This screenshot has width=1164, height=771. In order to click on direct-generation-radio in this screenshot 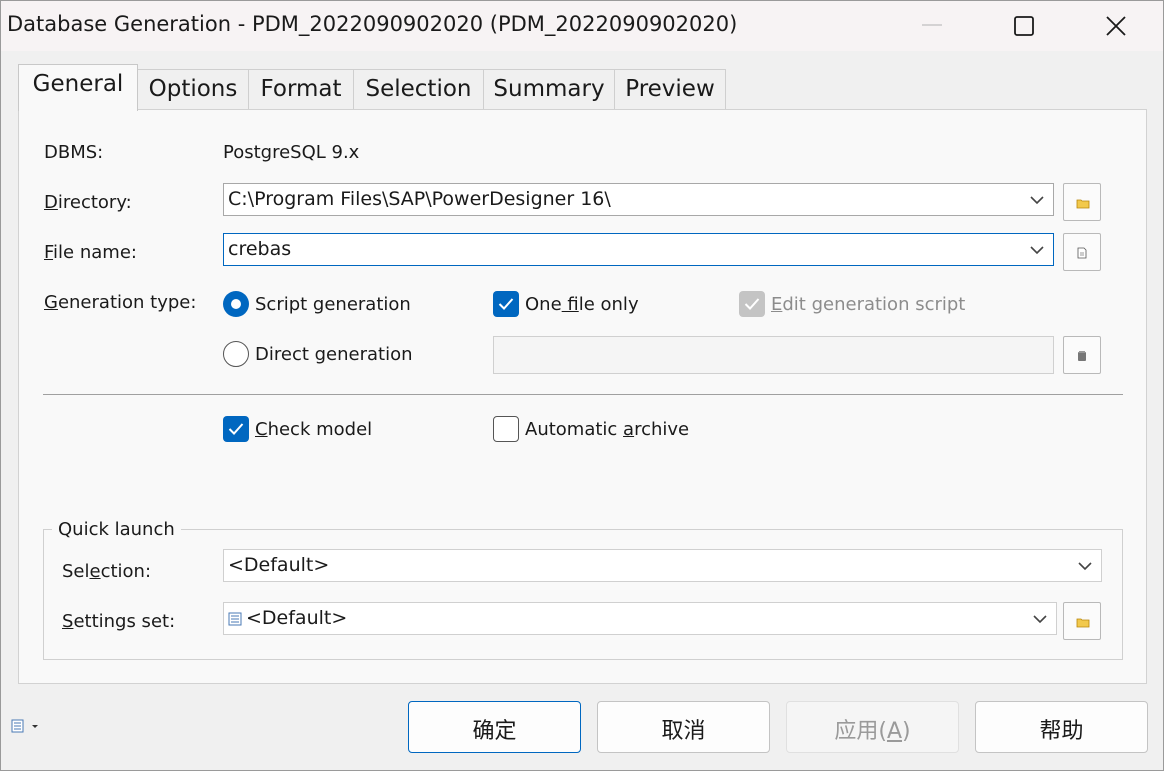, I will do `click(236, 354)`.